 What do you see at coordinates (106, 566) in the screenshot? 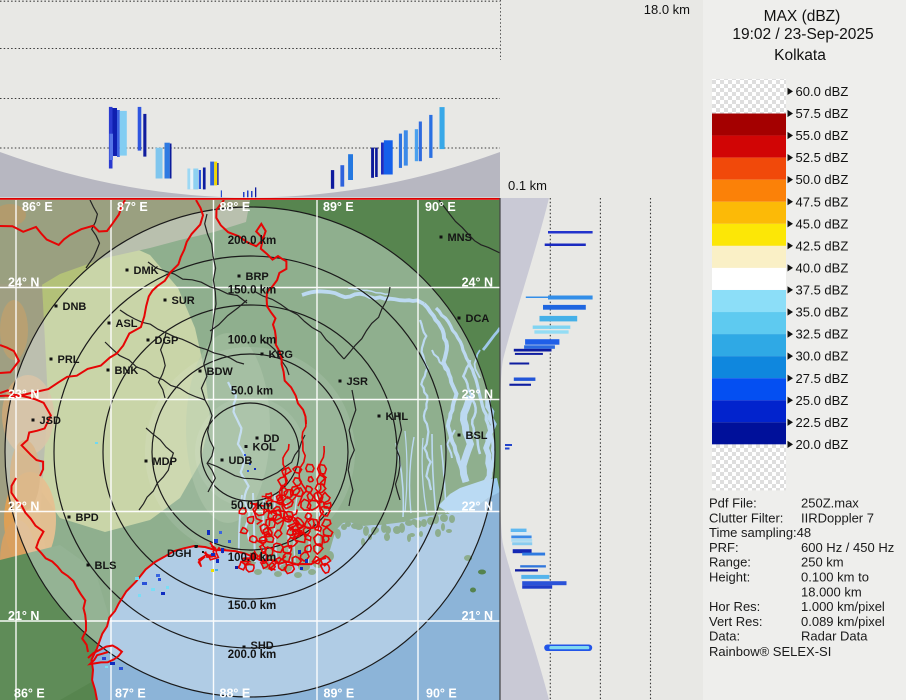
I see `svg-text: BLS` at bounding box center [106, 566].